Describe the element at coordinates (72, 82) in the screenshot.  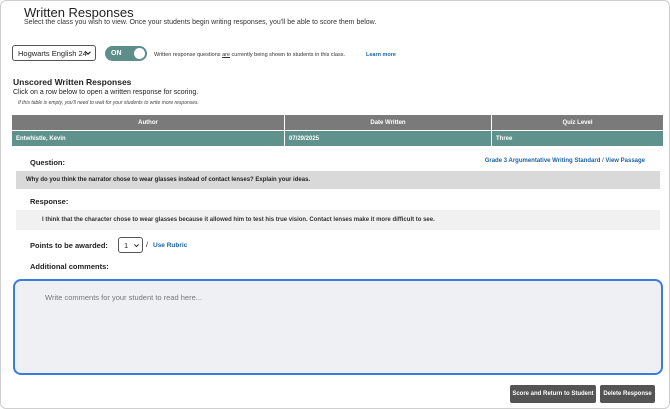
I see `unscored-section-title: Unscored Written Responses` at that location.